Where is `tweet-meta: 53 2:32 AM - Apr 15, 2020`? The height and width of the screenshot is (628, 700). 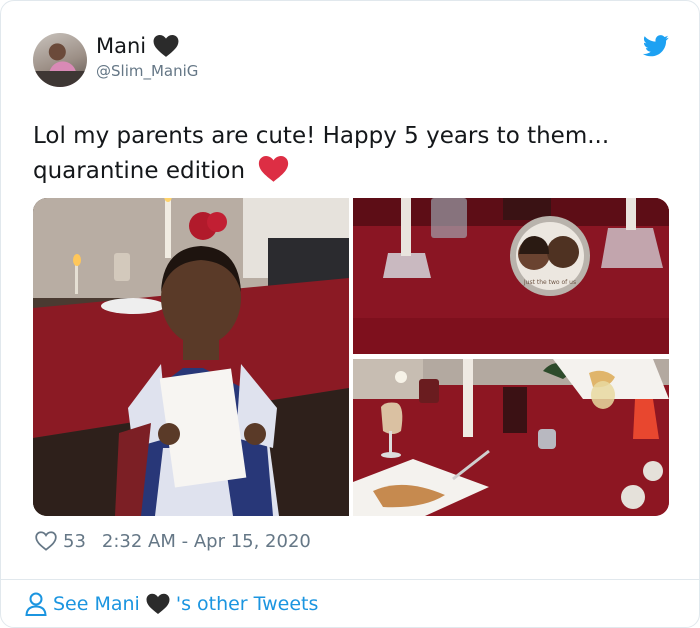 tweet-meta: 53 2:32 AM - Apr 15, 2020 is located at coordinates (173, 541).